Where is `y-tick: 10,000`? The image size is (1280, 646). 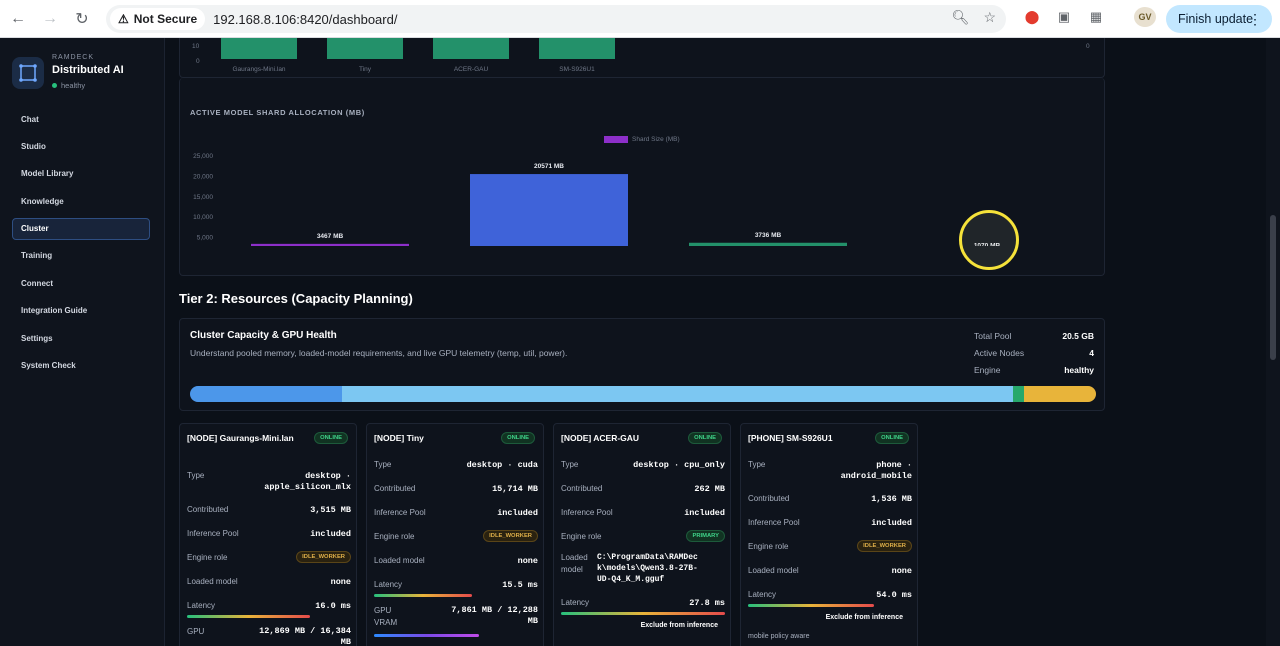 y-tick: 10,000 is located at coordinates (203, 217).